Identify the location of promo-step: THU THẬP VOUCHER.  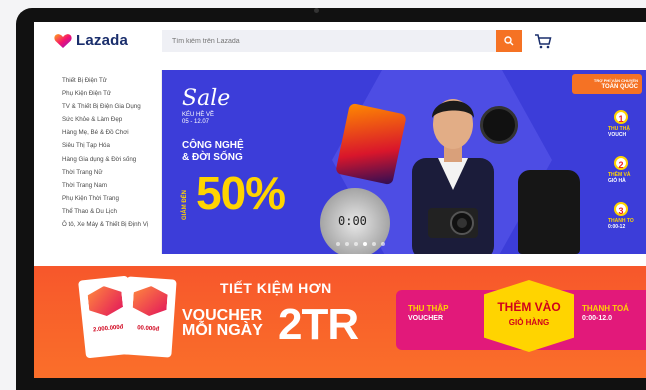
(428, 313).